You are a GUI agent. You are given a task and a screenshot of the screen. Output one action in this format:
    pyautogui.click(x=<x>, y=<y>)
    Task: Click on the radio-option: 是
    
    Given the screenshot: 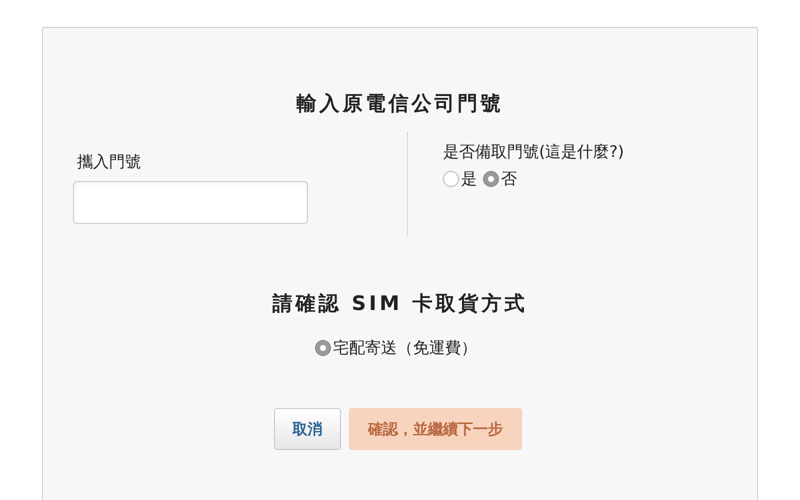 What is the action you would take?
    pyautogui.click(x=460, y=179)
    